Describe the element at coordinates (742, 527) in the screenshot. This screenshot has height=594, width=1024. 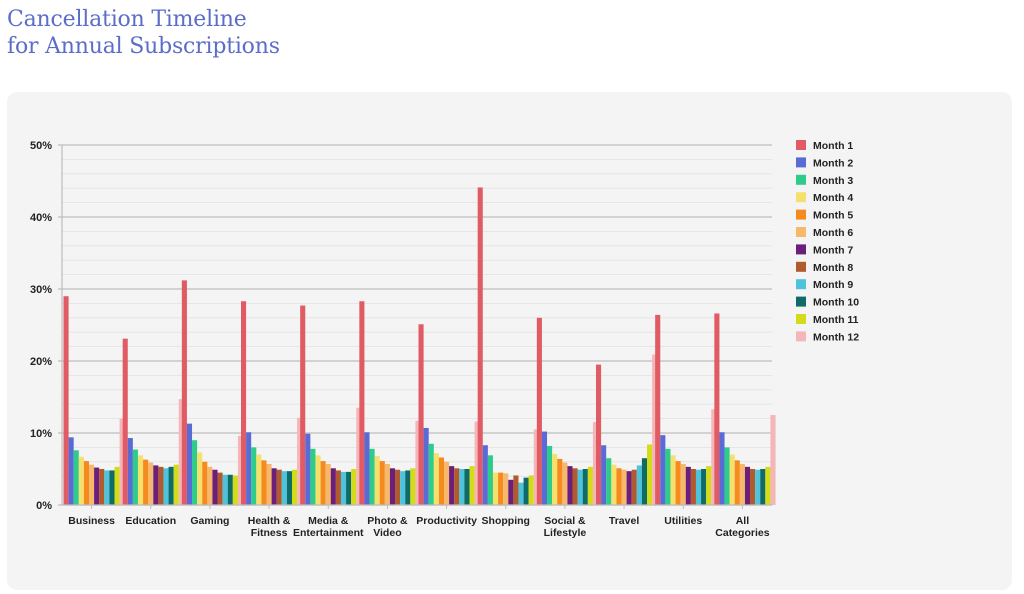
I see `x-tick-label: All Categories` at that location.